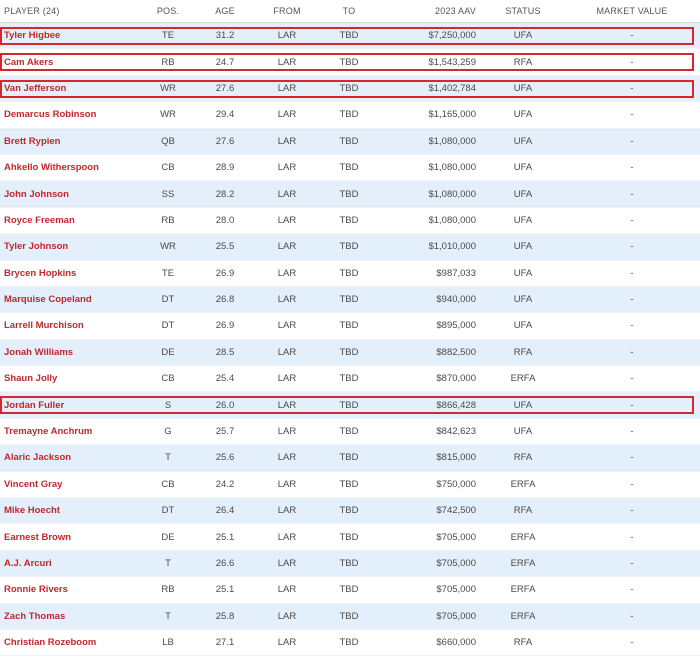 Image resolution: width=700 pixels, height=662 pixels. Describe the element at coordinates (79, 167) in the screenshot. I see `player-name: Ahkello Witherspoon` at that location.